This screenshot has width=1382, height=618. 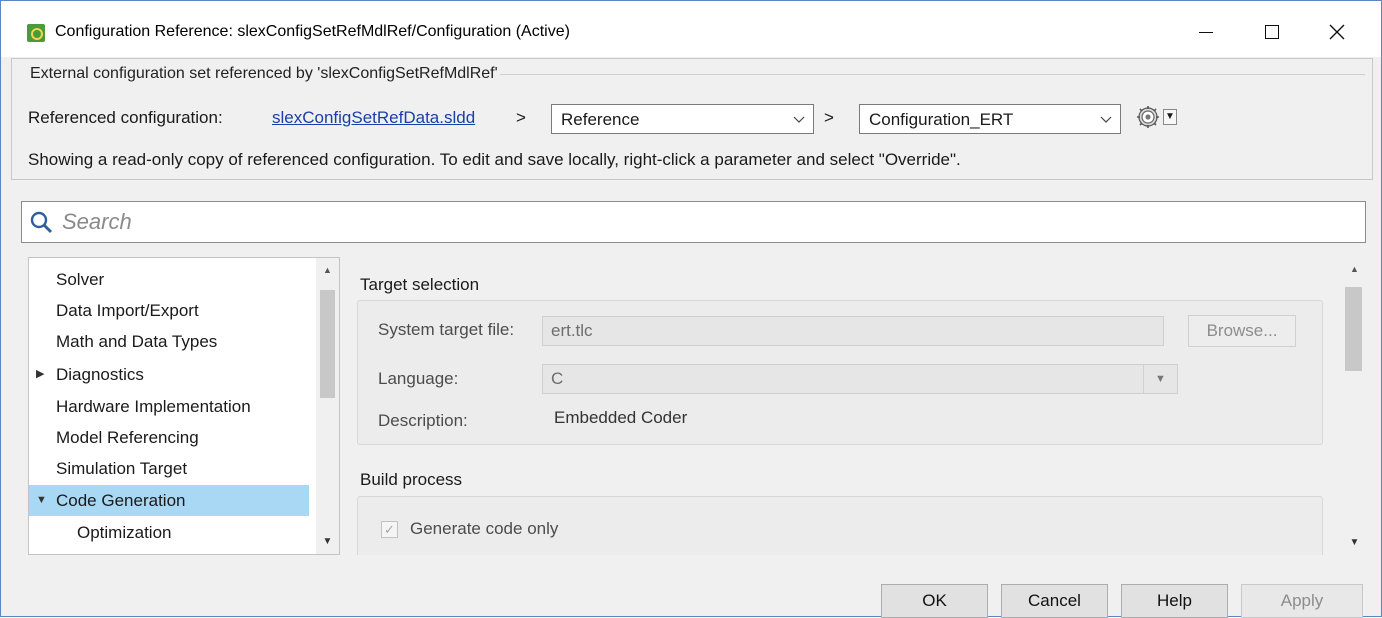 I want to click on maximize-button, so click(x=1272, y=32).